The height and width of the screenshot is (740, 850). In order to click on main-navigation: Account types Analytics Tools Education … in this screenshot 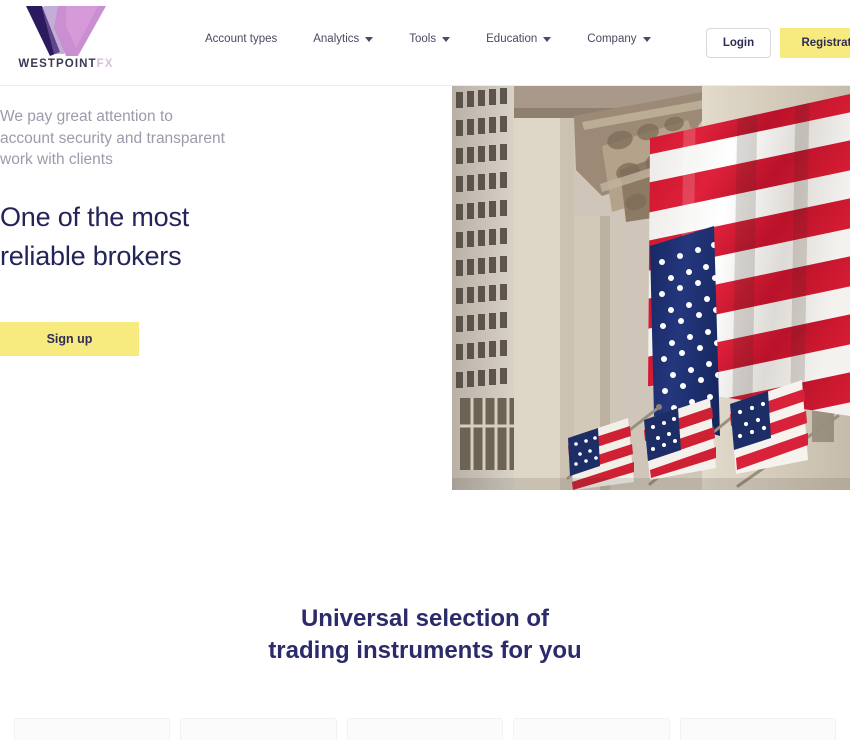, I will do `click(428, 39)`.